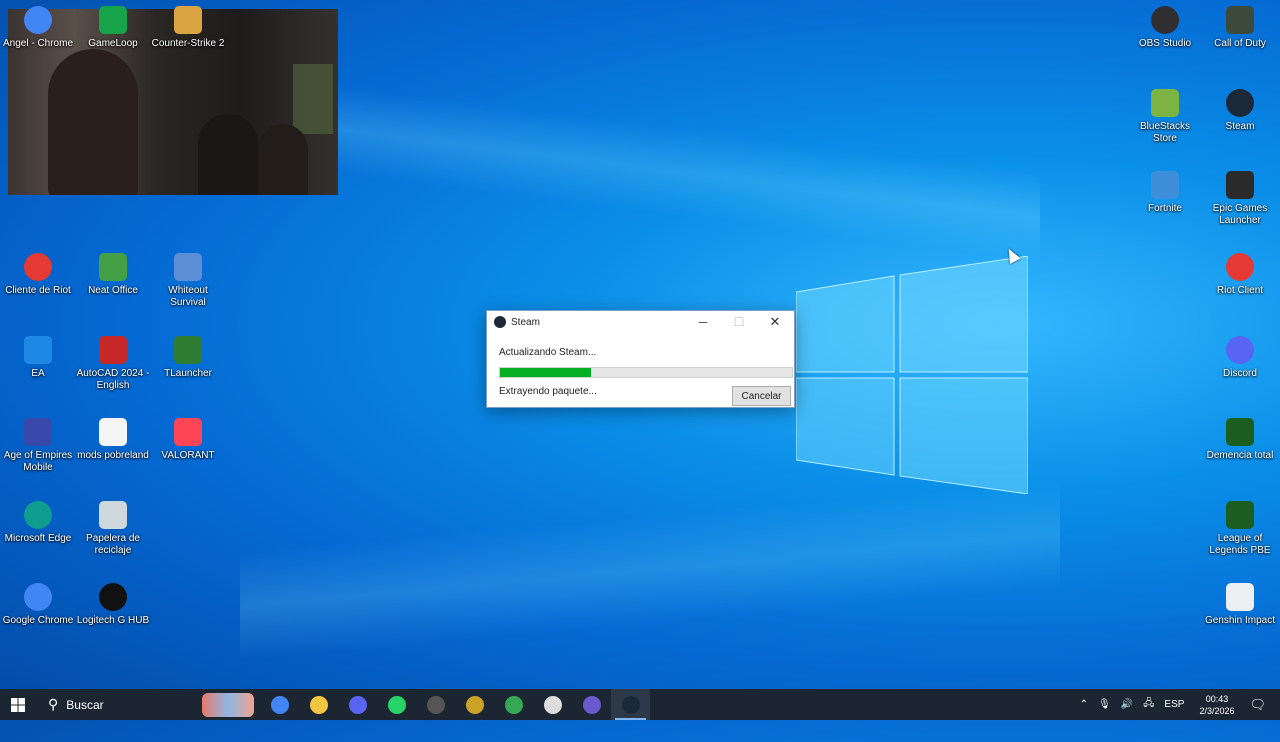 The image size is (1280, 742). Describe the element at coordinates (525, 322) in the screenshot. I see `dialog-title: Steam` at that location.